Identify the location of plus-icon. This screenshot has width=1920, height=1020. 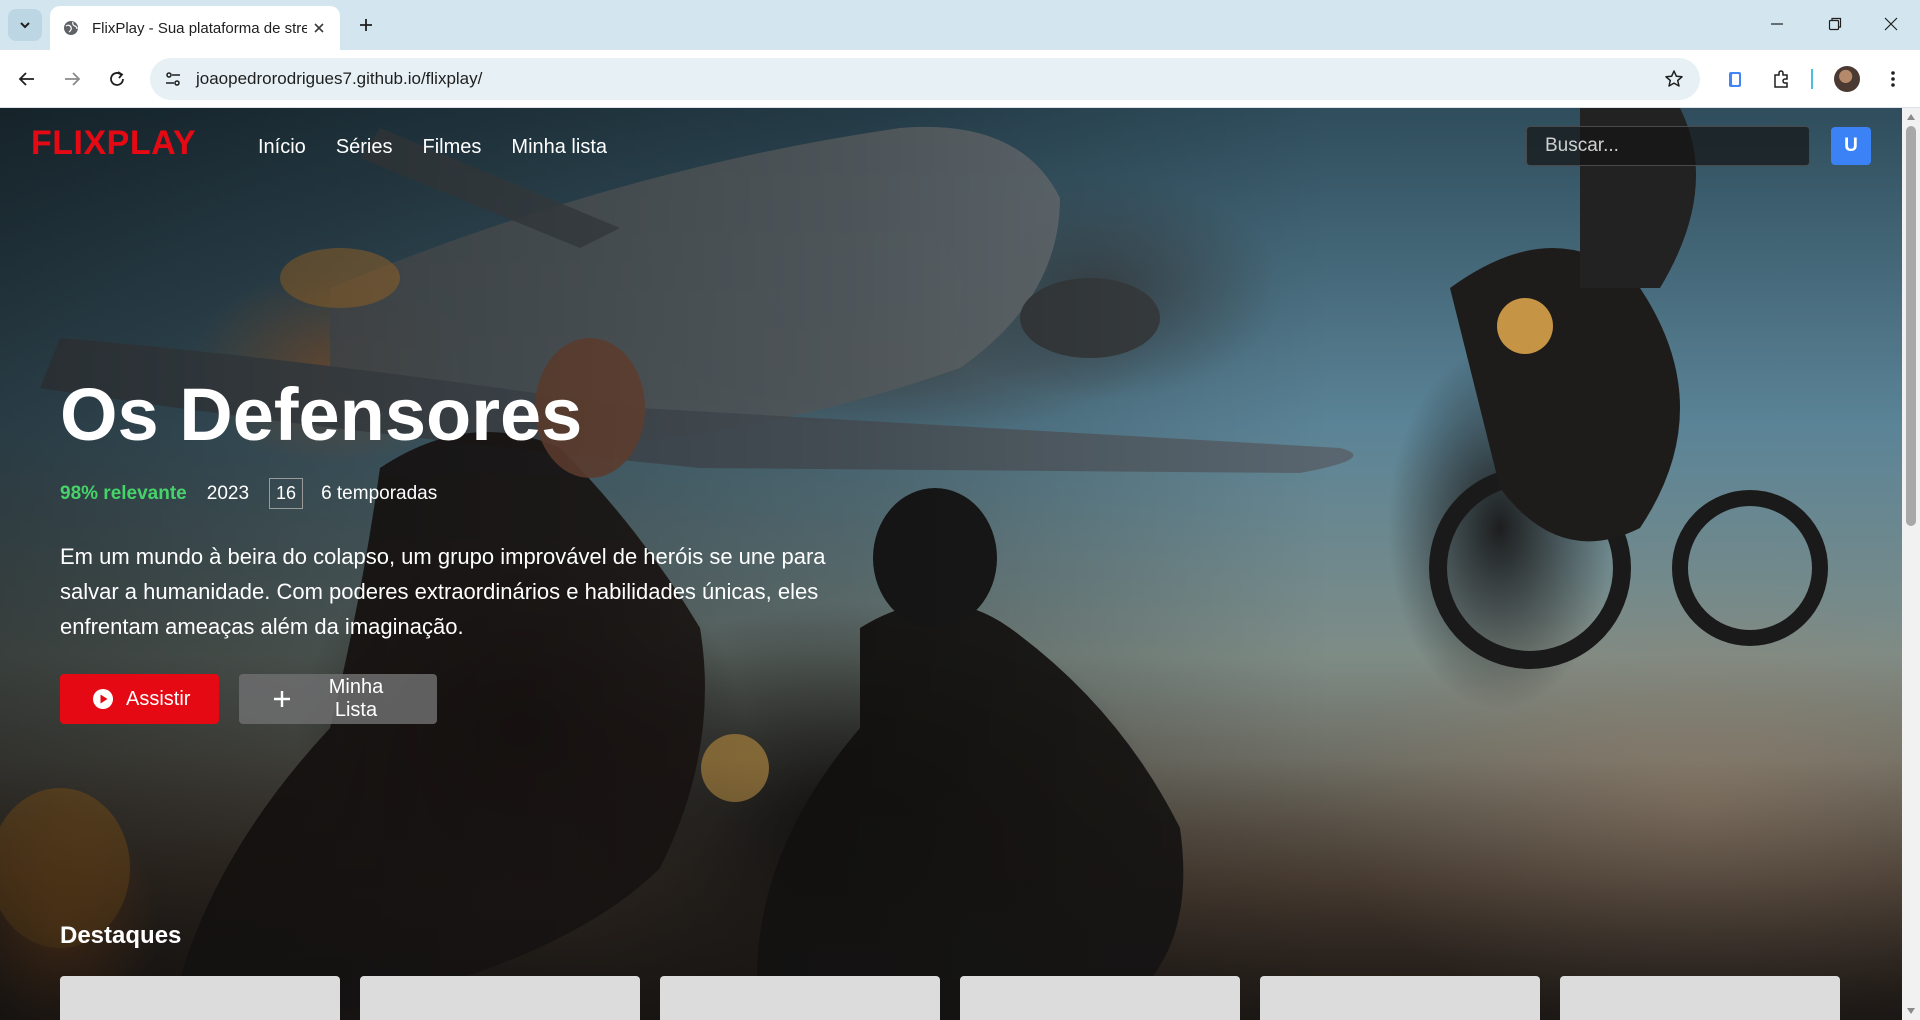
(282, 699).